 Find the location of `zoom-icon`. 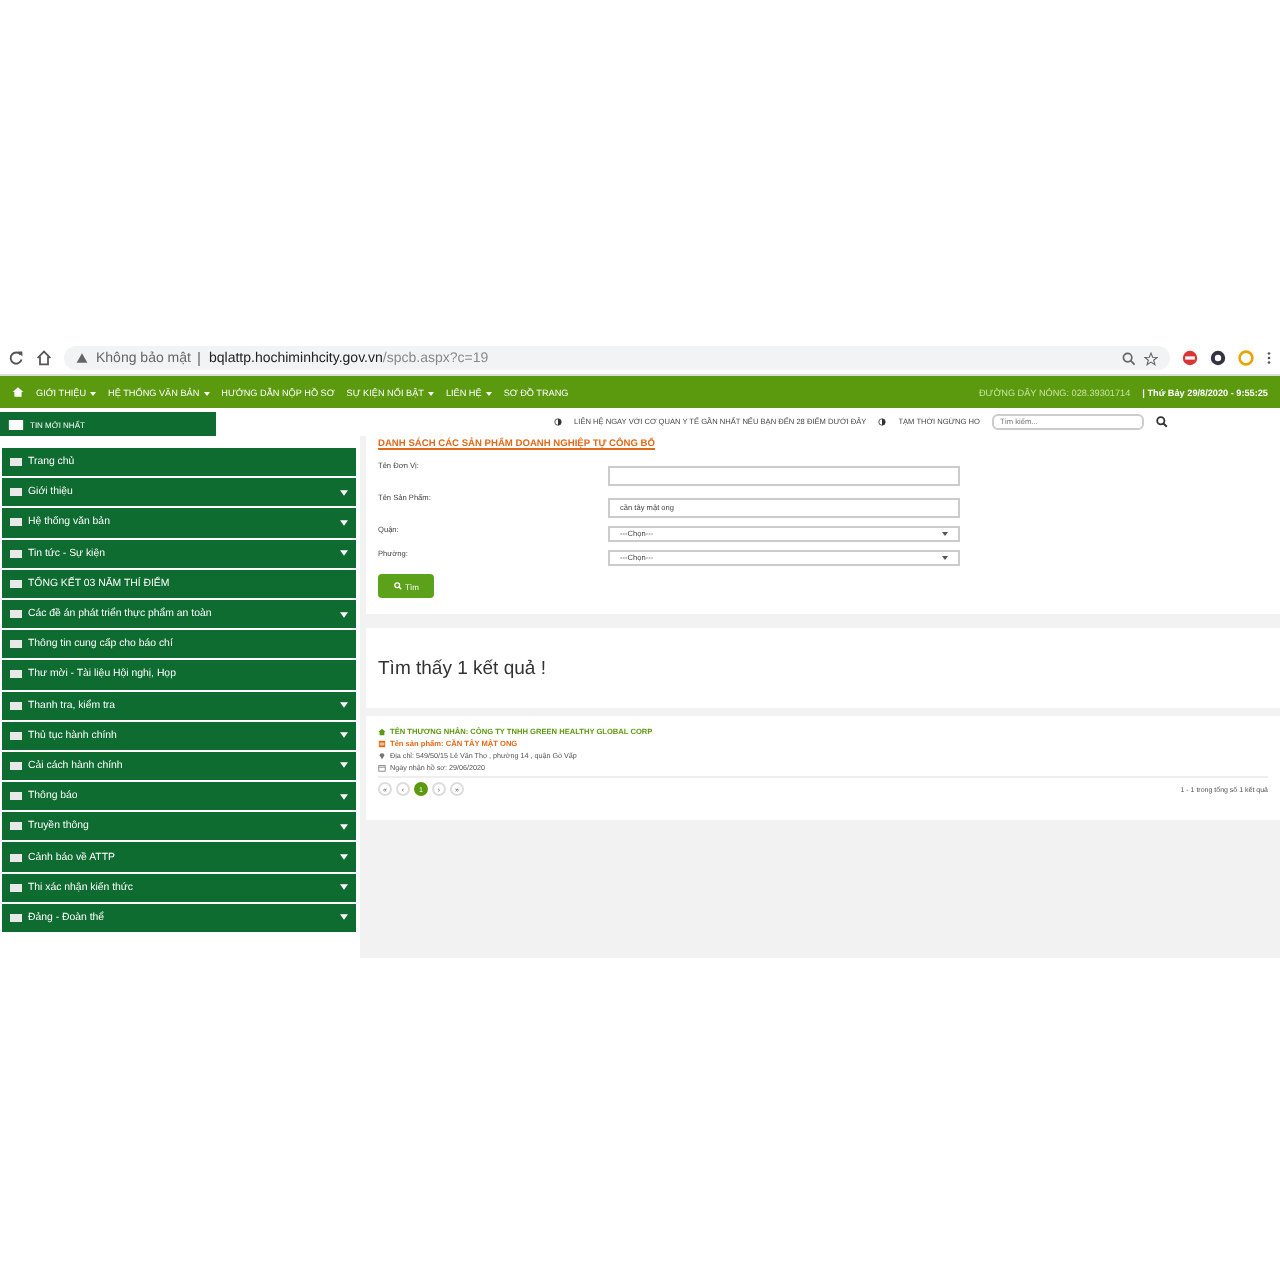

zoom-icon is located at coordinates (1129, 358).